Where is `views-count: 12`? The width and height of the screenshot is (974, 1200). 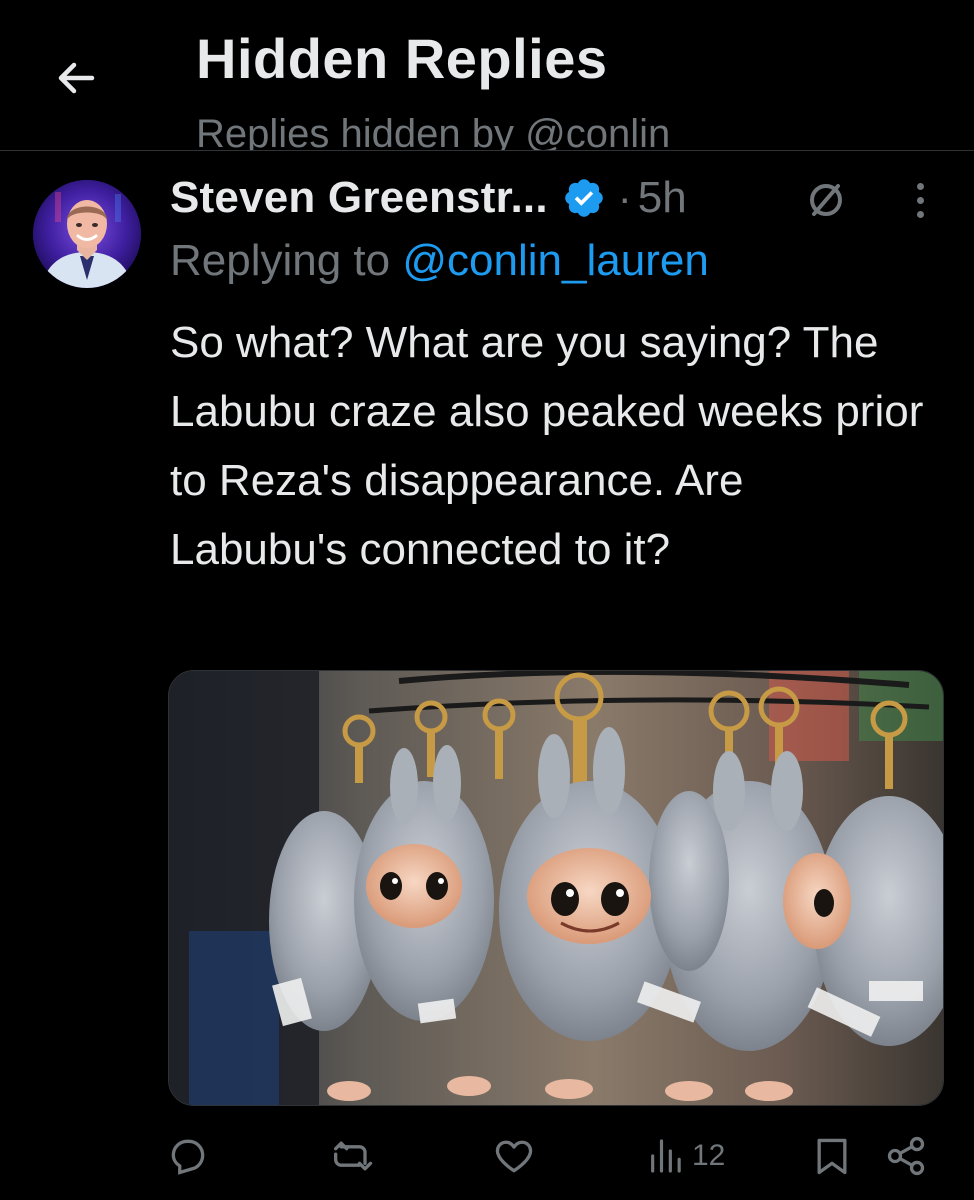
views-count: 12 is located at coordinates (709, 1155).